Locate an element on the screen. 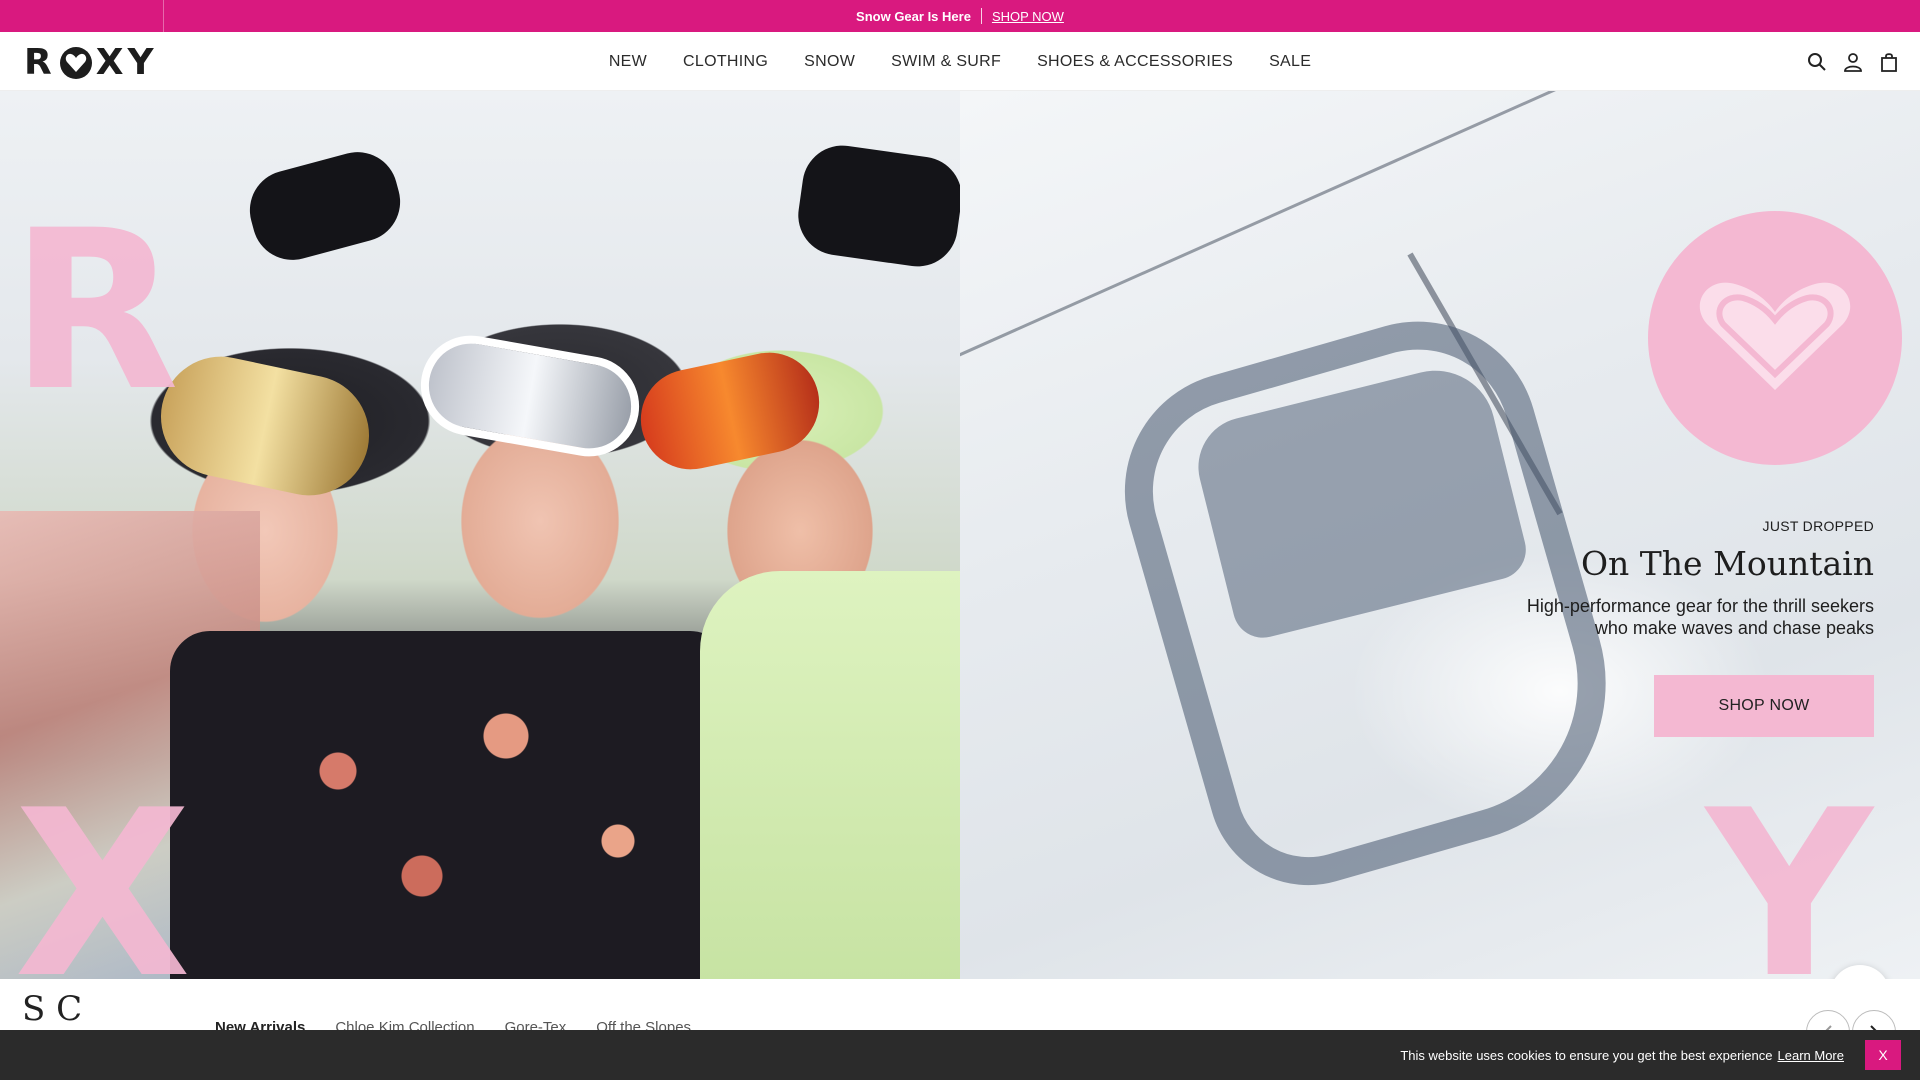 This screenshot has width=1920, height=1080. nav-item-shoes-accessories: SHOES & ACCESSORIES is located at coordinates (1135, 62).